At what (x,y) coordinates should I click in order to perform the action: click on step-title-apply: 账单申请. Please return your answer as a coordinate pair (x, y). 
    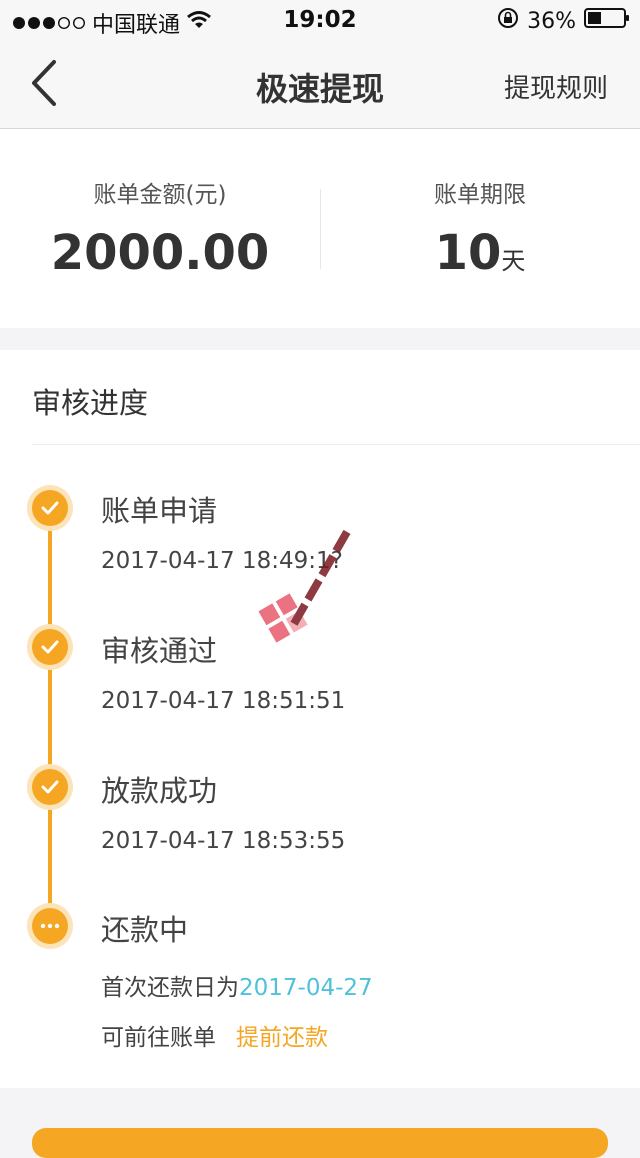
    Looking at the image, I should click on (159, 511).